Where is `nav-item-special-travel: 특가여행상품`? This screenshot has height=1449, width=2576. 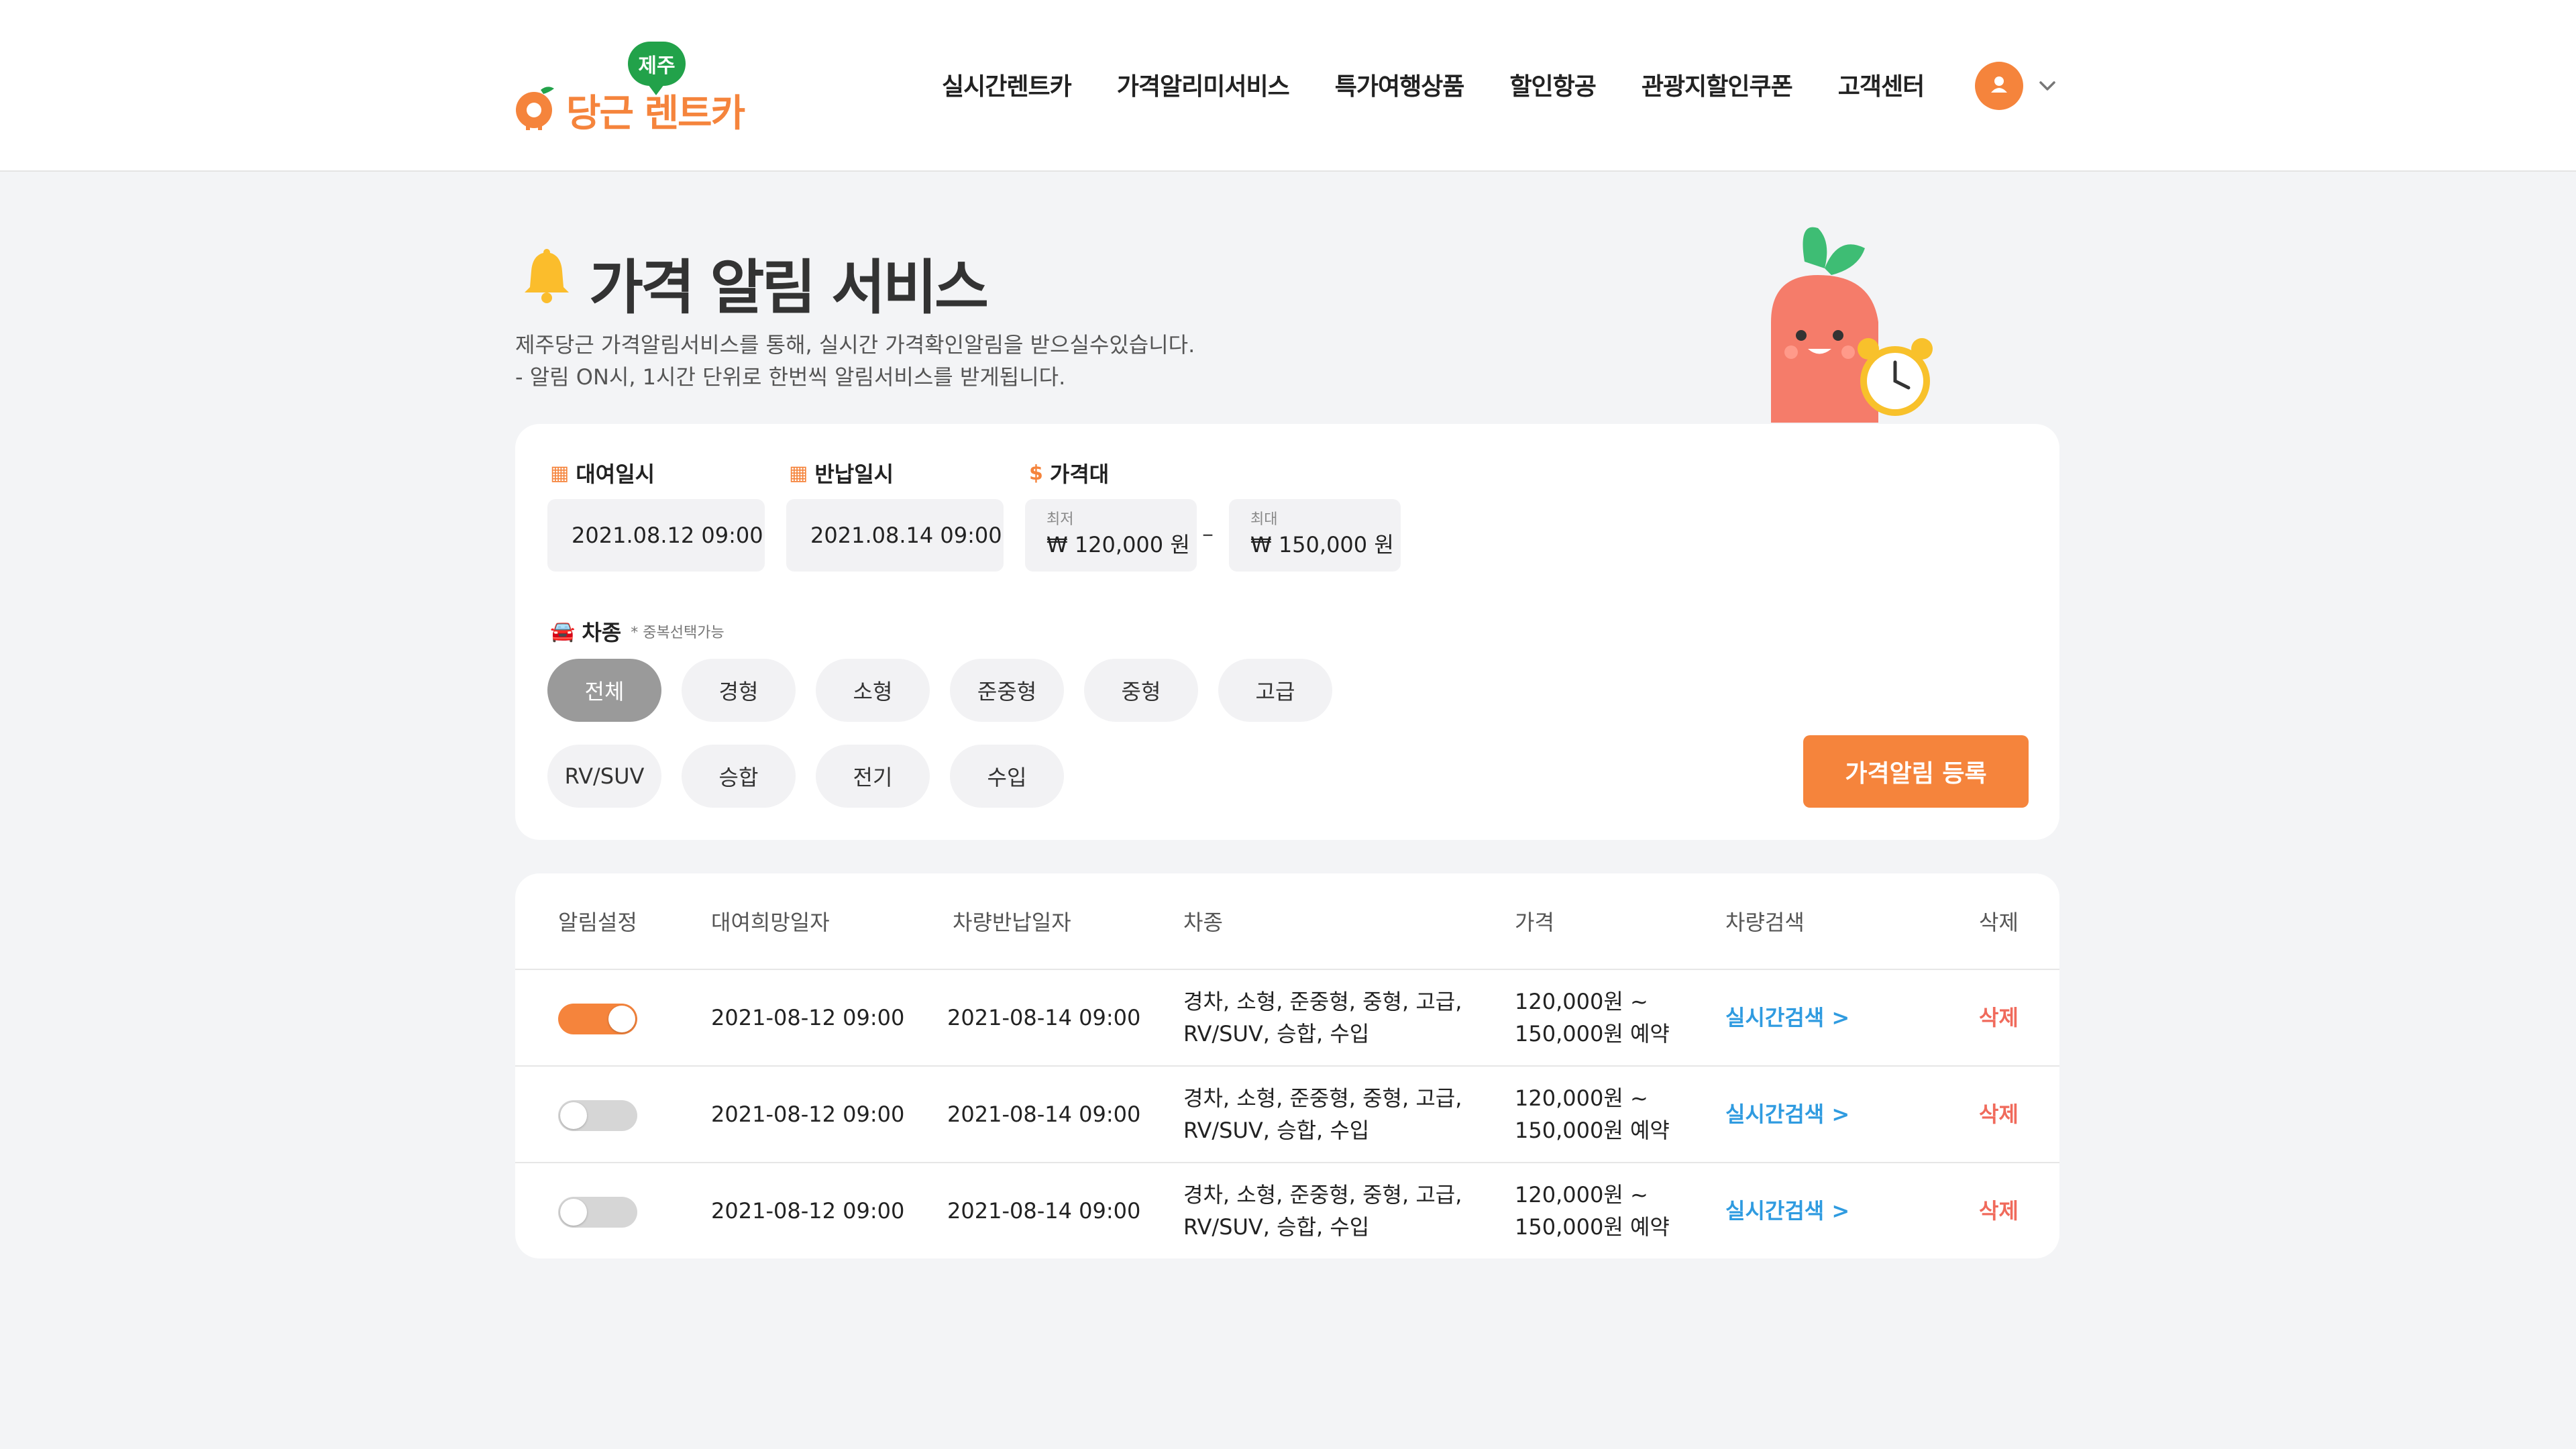
nav-item-special-travel: 특가여행상품 is located at coordinates (1400, 84).